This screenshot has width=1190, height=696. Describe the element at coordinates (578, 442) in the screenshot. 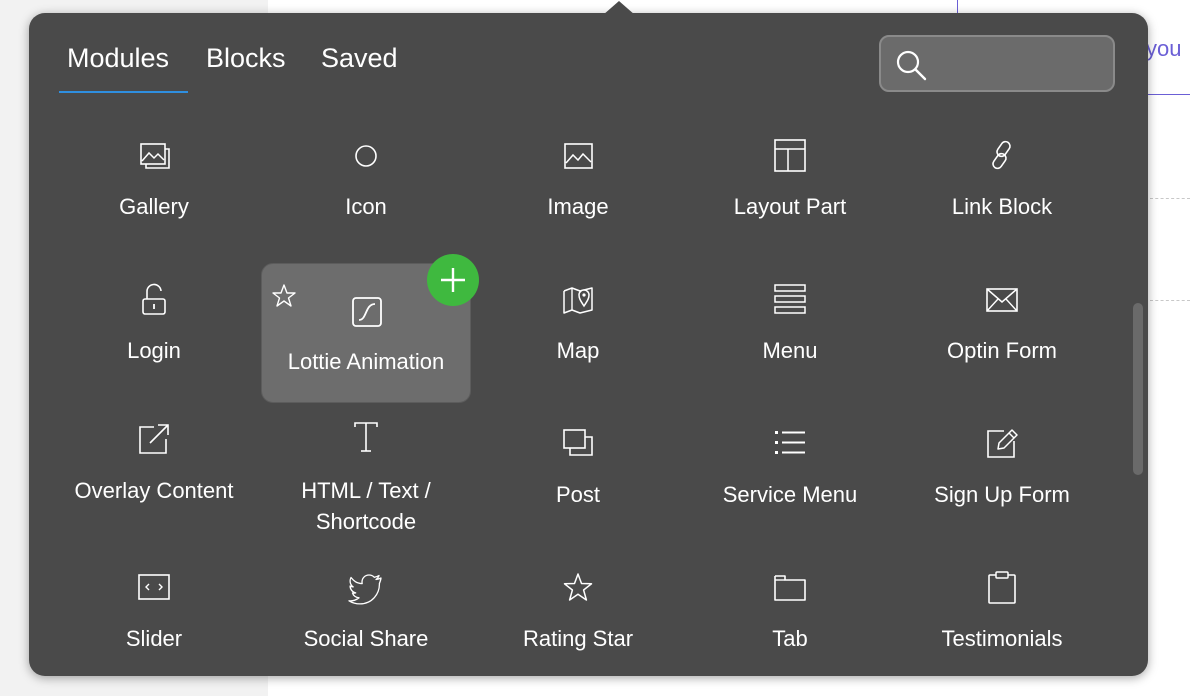

I see `post-icon` at that location.